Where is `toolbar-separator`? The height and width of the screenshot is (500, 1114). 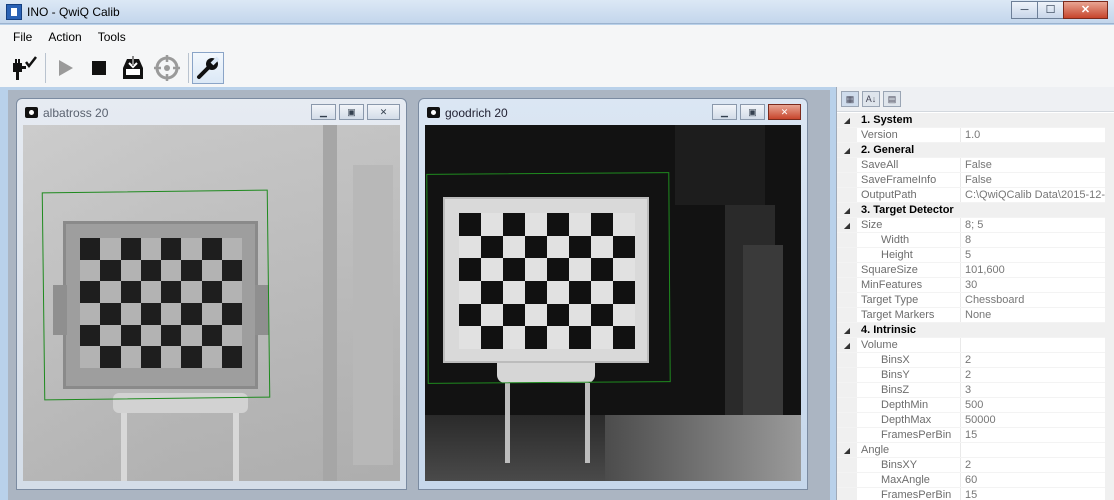 toolbar-separator is located at coordinates (45, 68).